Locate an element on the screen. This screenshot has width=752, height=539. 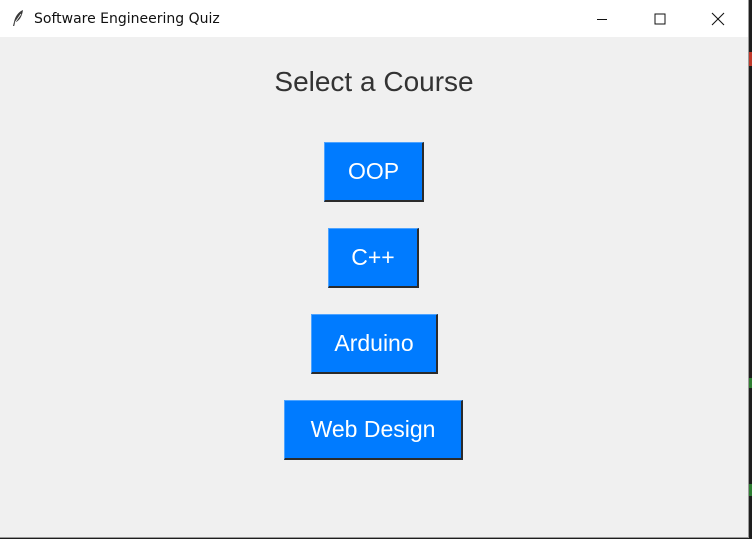
maximize-button is located at coordinates (660, 18).